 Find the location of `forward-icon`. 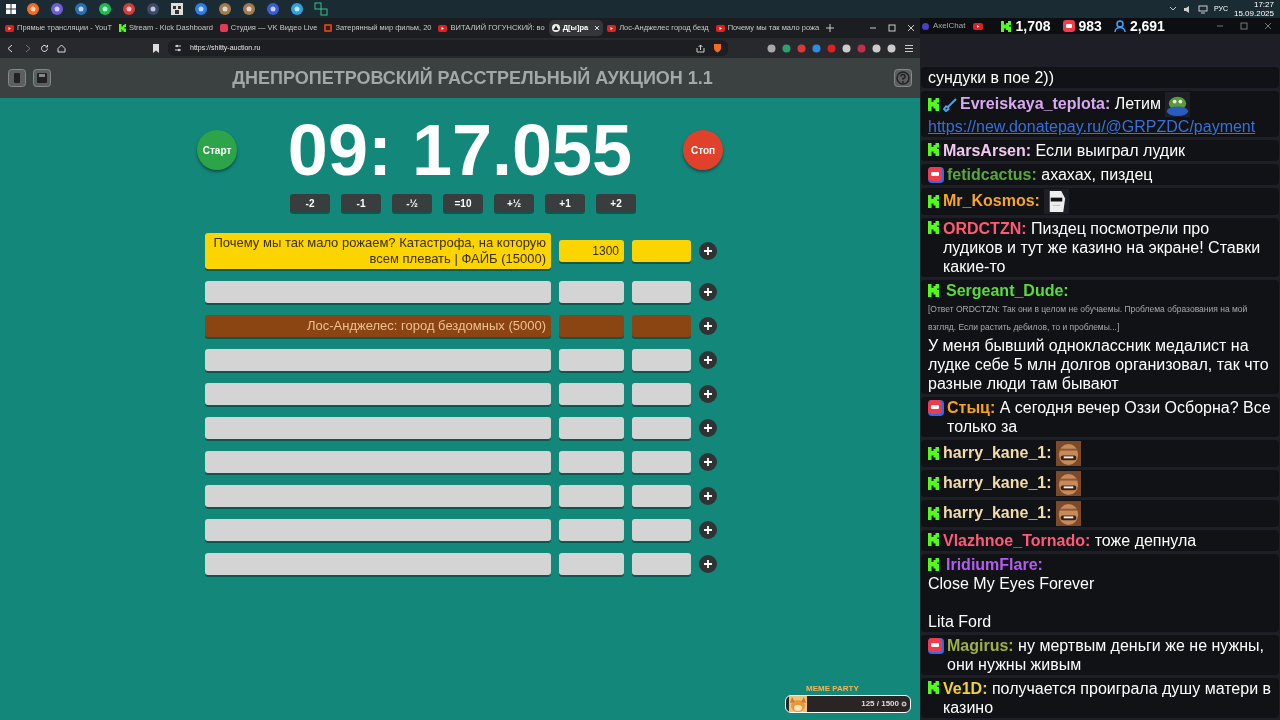

forward-icon is located at coordinates (27, 48).